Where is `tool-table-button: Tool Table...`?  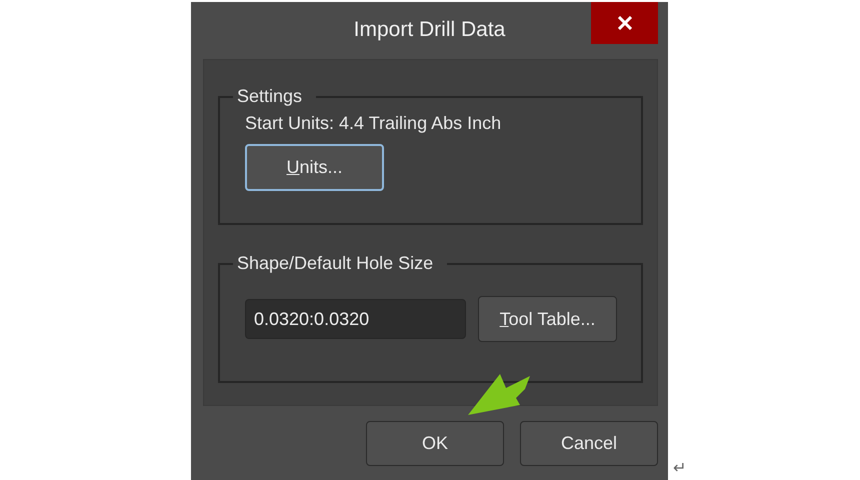
tool-table-button: Tool Table... is located at coordinates (547, 319).